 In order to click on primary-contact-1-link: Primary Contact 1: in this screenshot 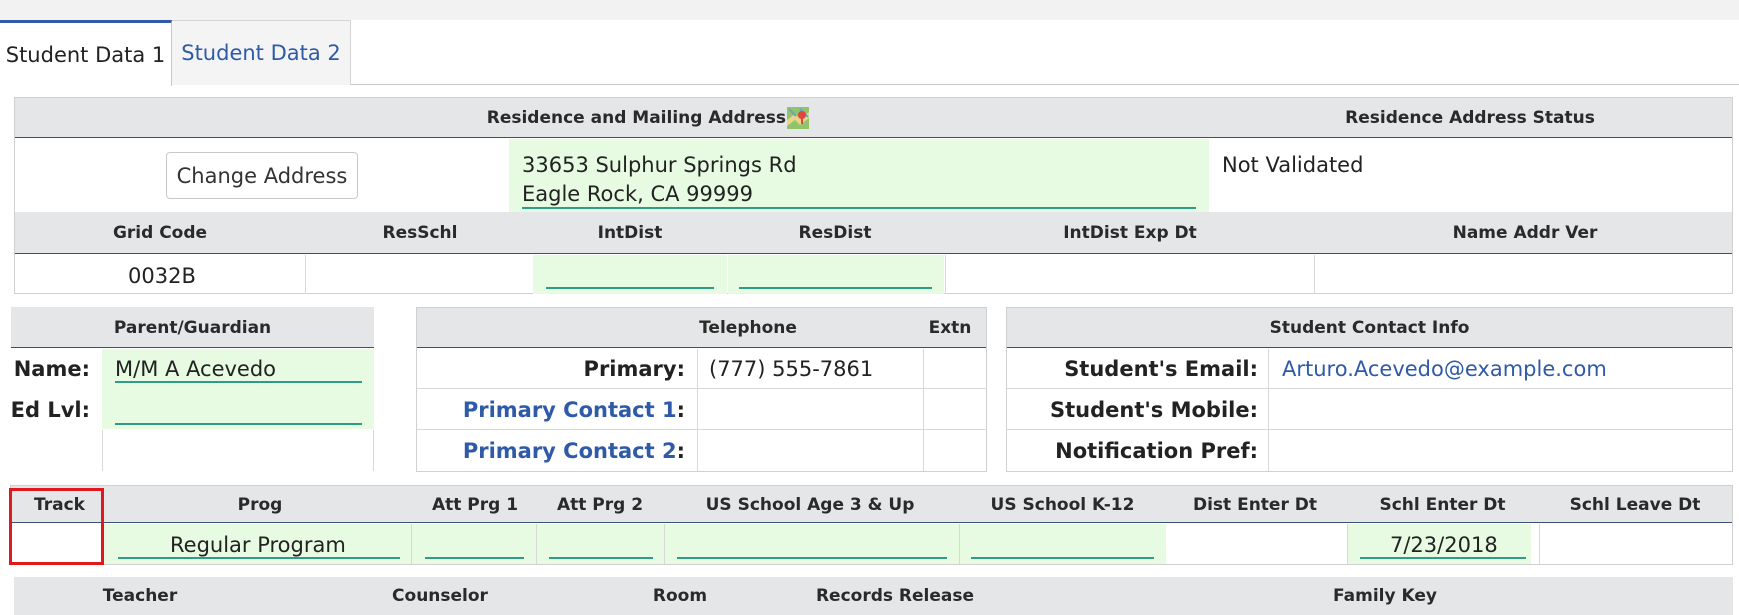, I will do `click(557, 409)`.